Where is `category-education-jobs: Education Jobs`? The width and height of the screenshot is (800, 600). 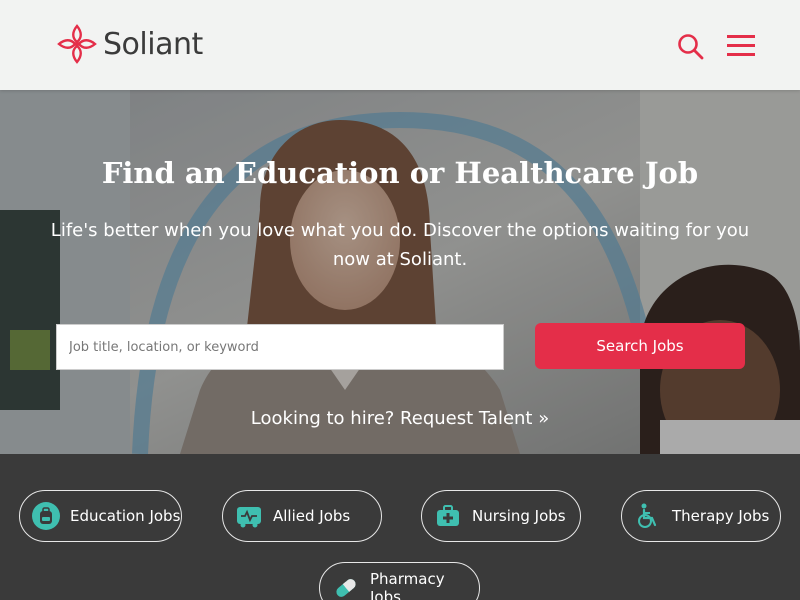
category-education-jobs: Education Jobs is located at coordinates (100, 516).